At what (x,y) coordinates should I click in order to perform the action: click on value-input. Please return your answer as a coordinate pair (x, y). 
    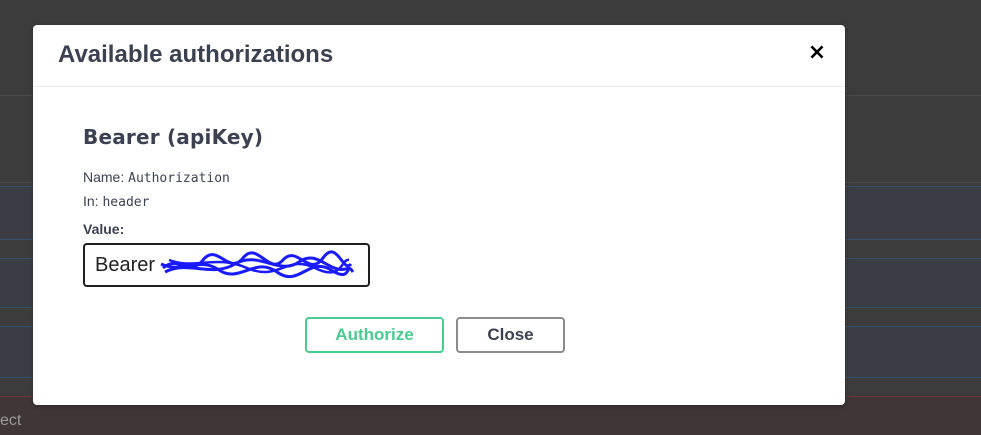
    Looking at the image, I should click on (226, 265).